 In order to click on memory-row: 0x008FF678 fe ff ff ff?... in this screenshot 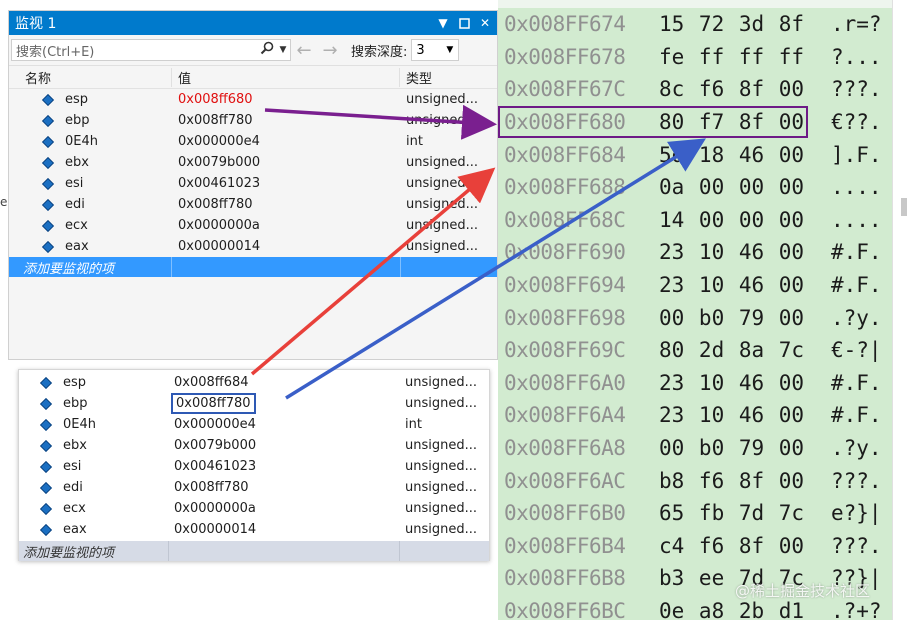, I will do `click(695, 57)`.